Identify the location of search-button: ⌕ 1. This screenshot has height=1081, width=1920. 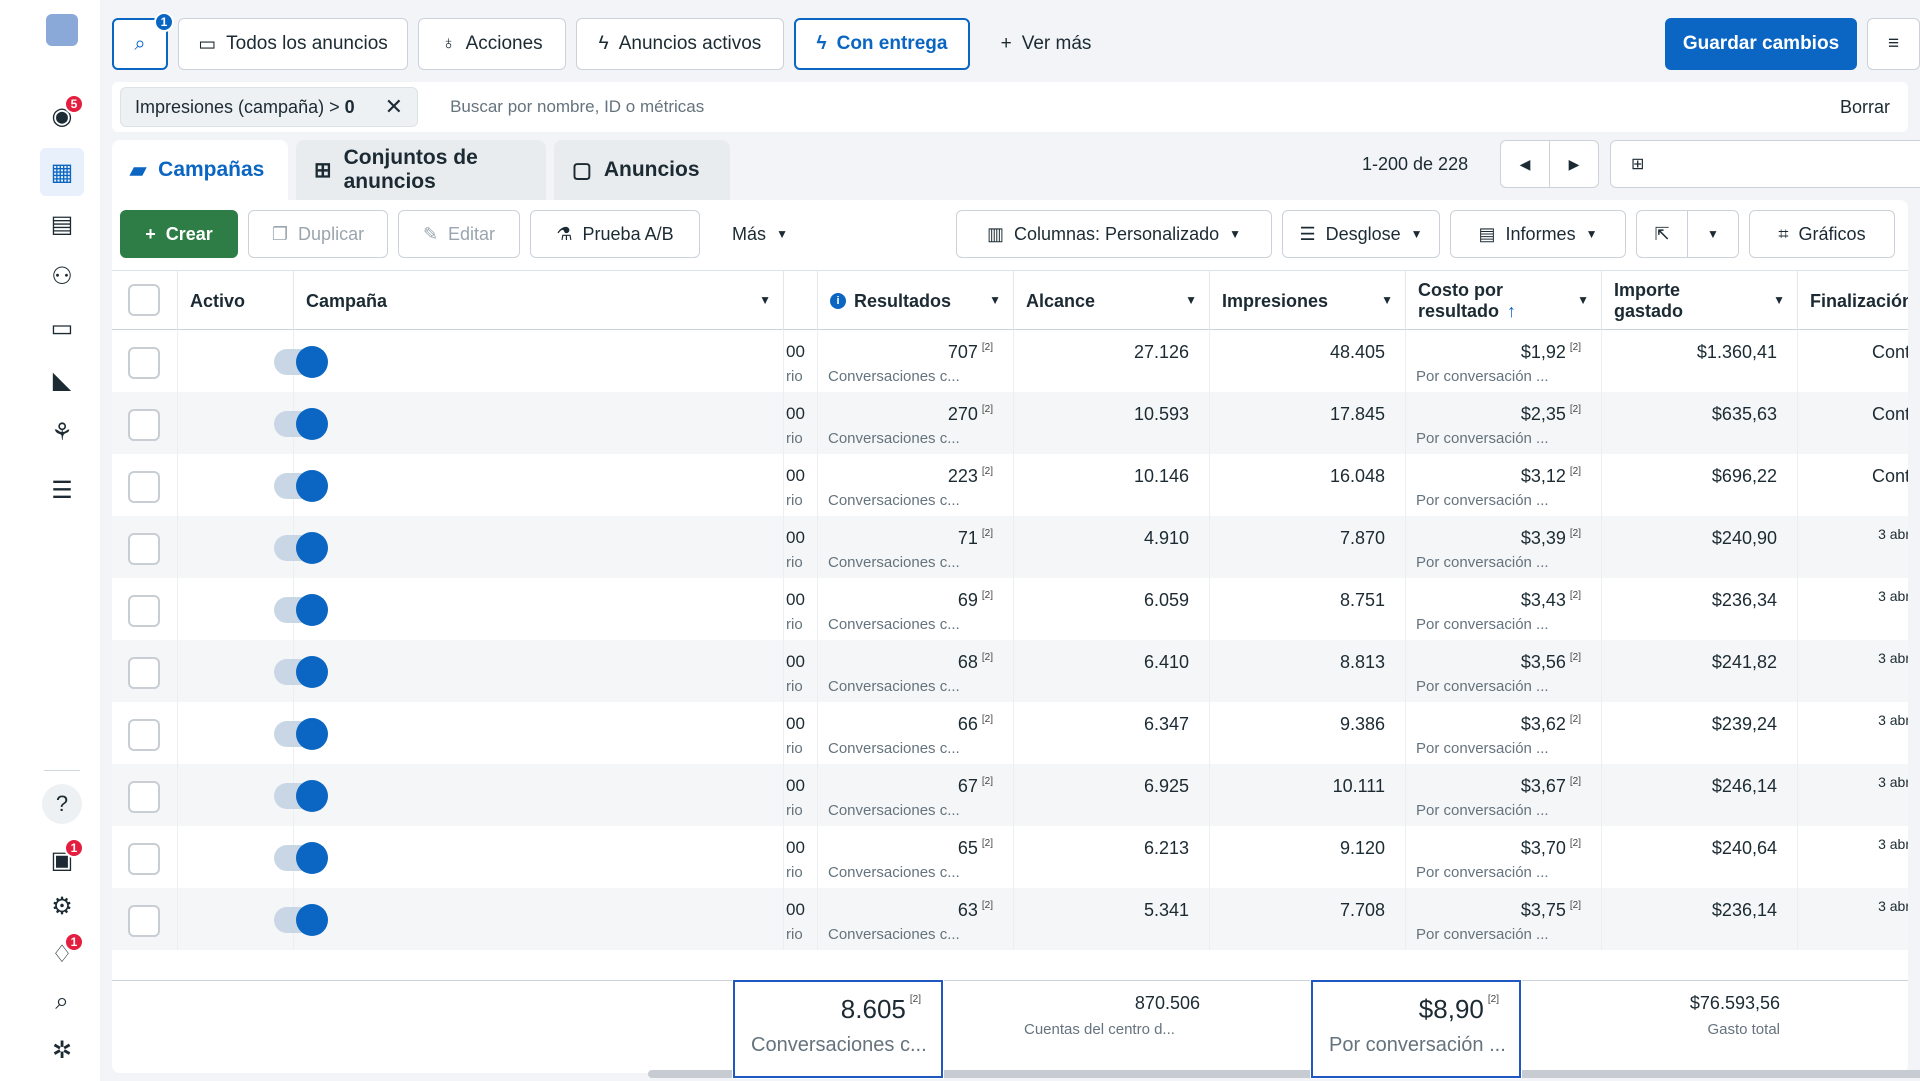
(143, 41).